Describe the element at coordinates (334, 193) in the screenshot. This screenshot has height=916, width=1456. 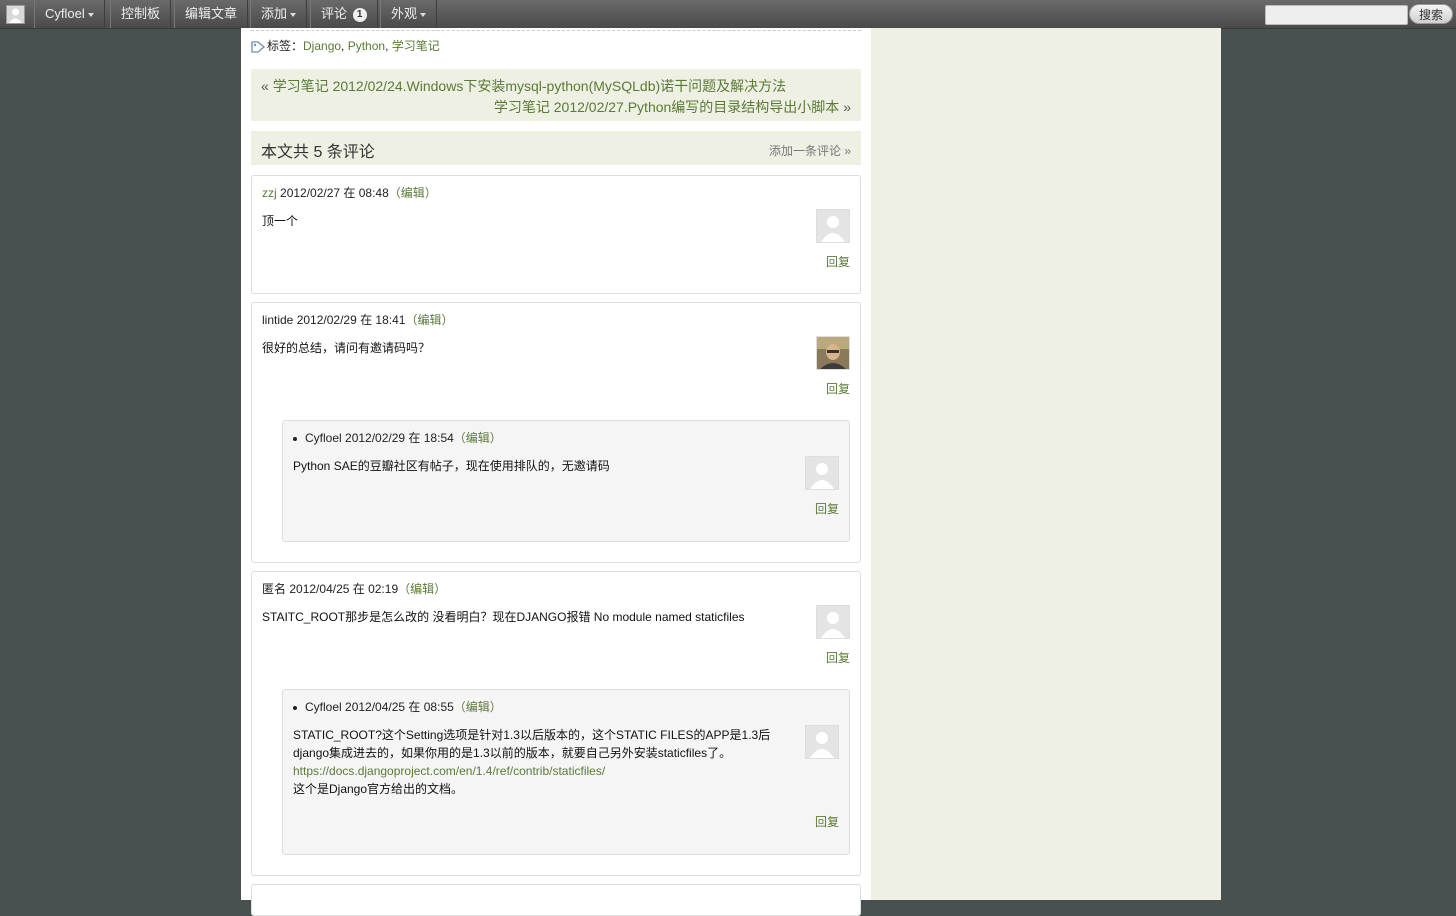
I see `comment-date: 2012/02/27 在 08:48` at that location.